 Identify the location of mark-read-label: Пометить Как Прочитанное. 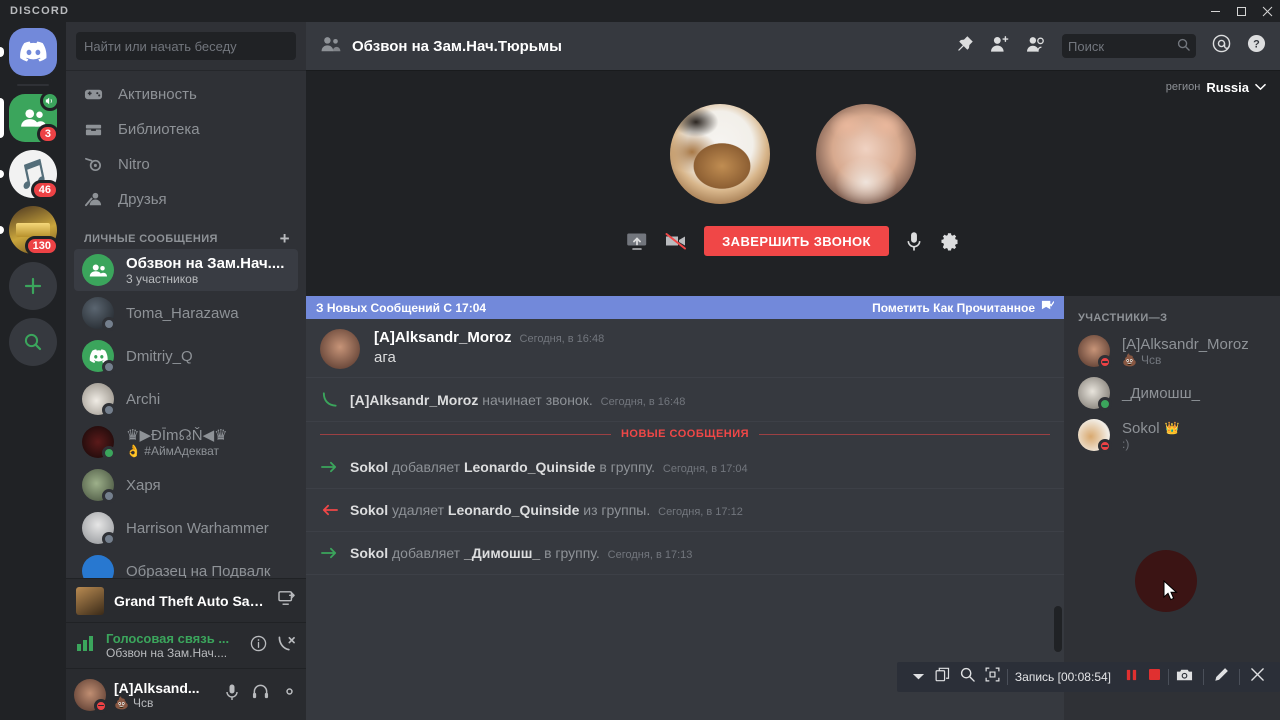
(953, 308).